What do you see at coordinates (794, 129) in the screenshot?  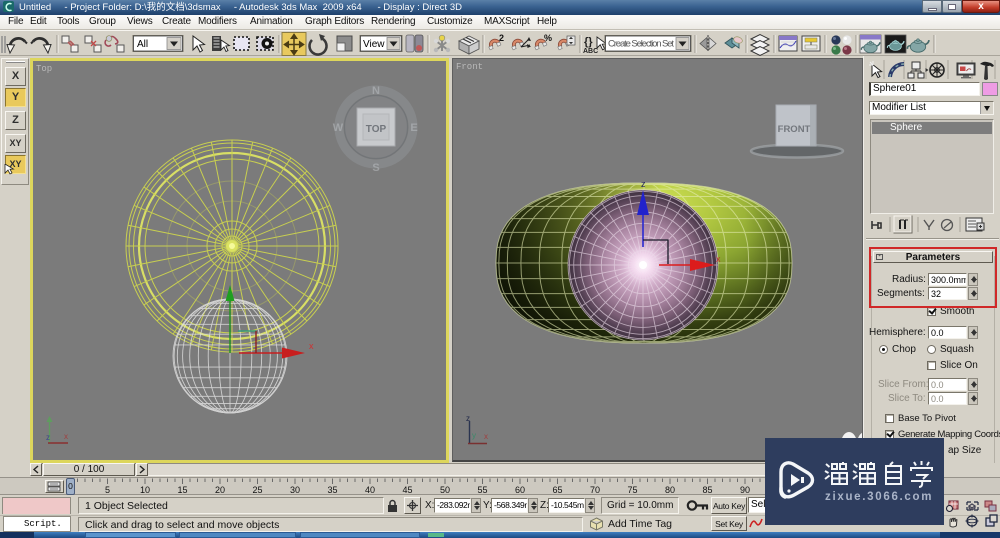 I see `svg-text: FRONT` at bounding box center [794, 129].